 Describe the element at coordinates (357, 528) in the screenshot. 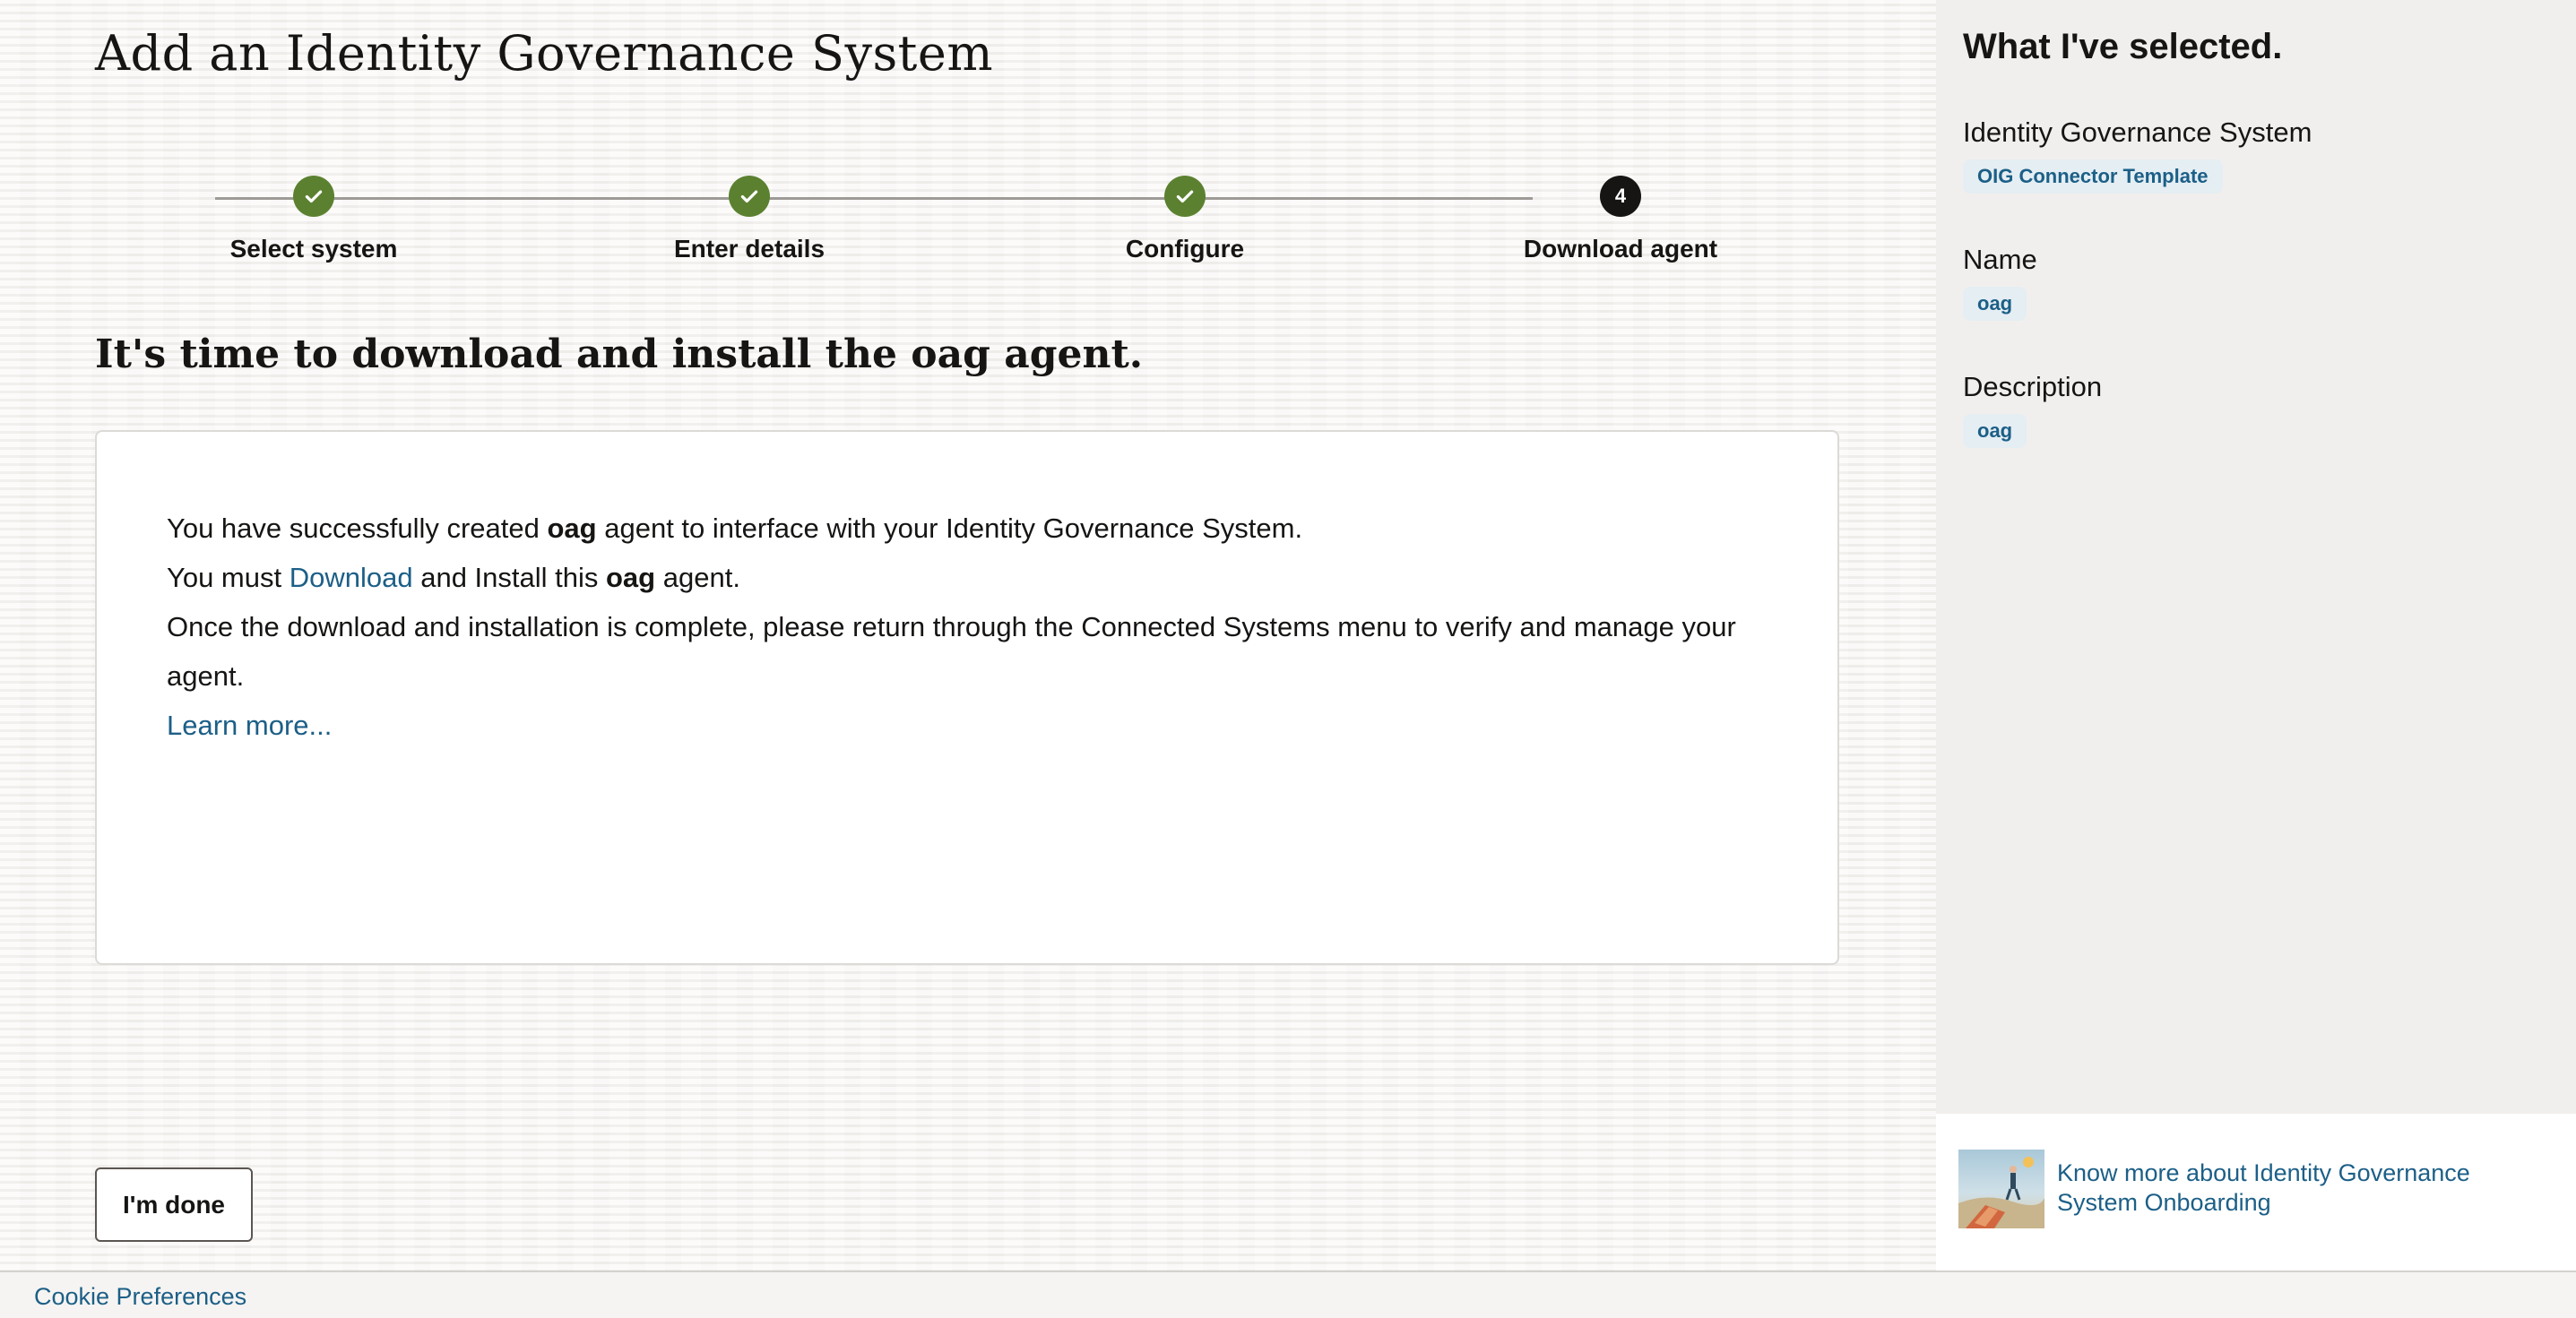

I see `text: You have successfully created` at that location.